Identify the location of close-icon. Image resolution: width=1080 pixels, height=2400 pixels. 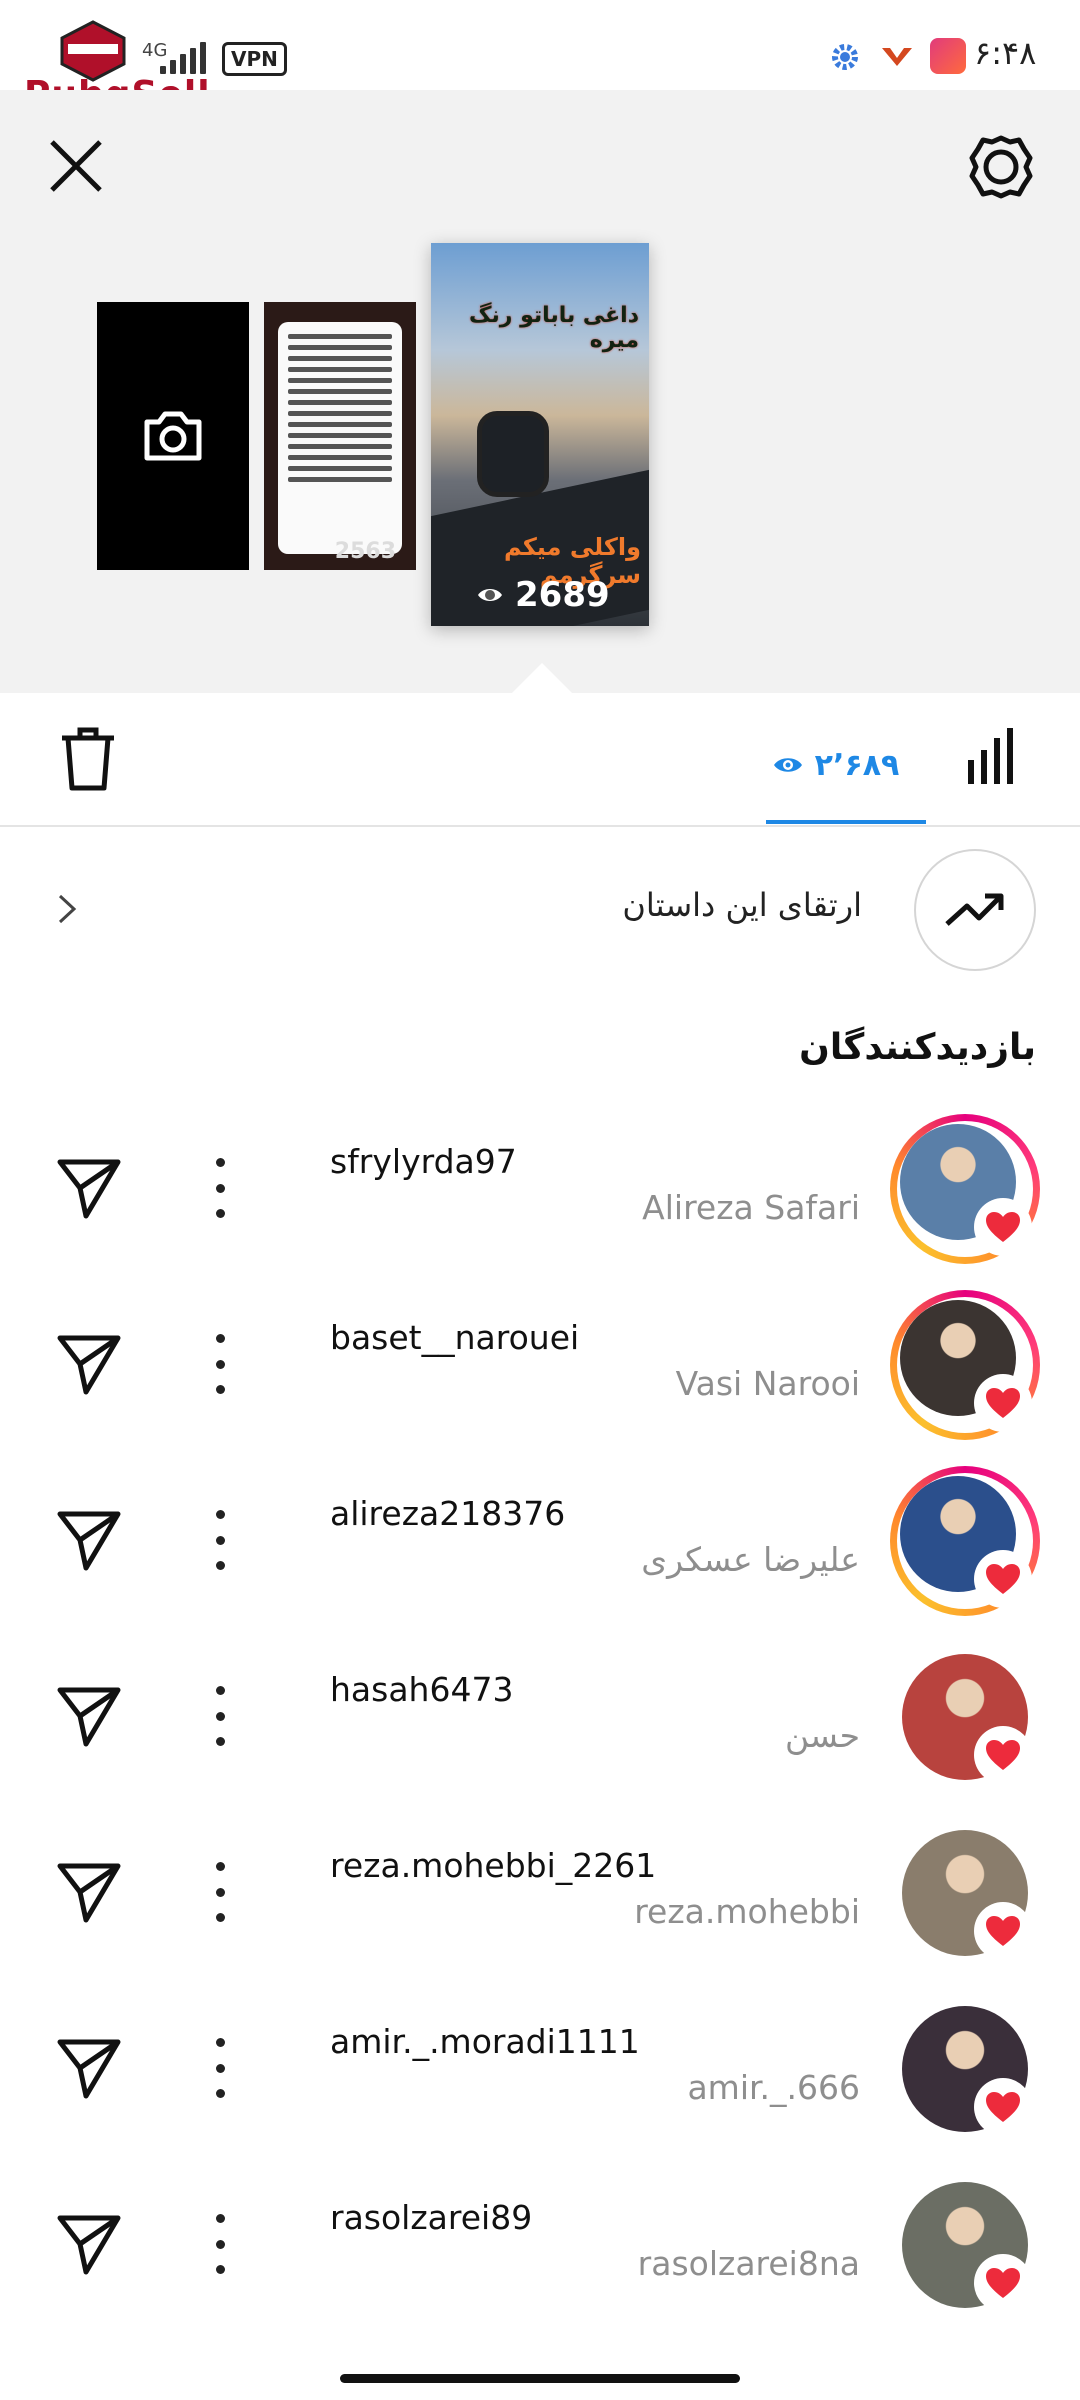
(76, 166).